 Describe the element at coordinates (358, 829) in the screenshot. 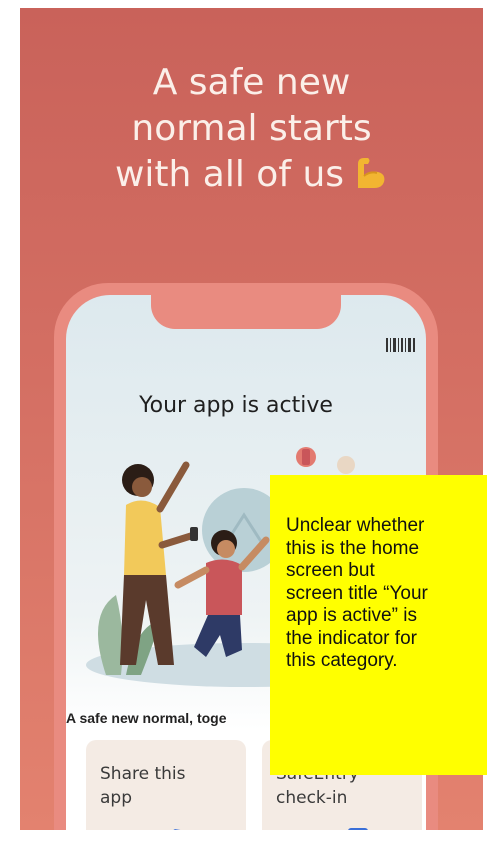

I see `phone-checkin-icon` at that location.